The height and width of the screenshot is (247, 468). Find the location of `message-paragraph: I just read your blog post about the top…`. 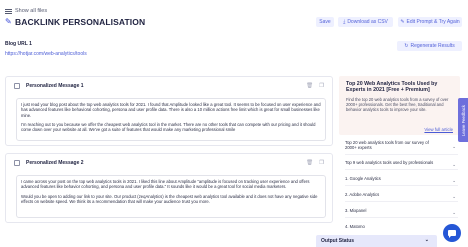

message-paragraph: I just read your blog post about the top… is located at coordinates (171, 110).